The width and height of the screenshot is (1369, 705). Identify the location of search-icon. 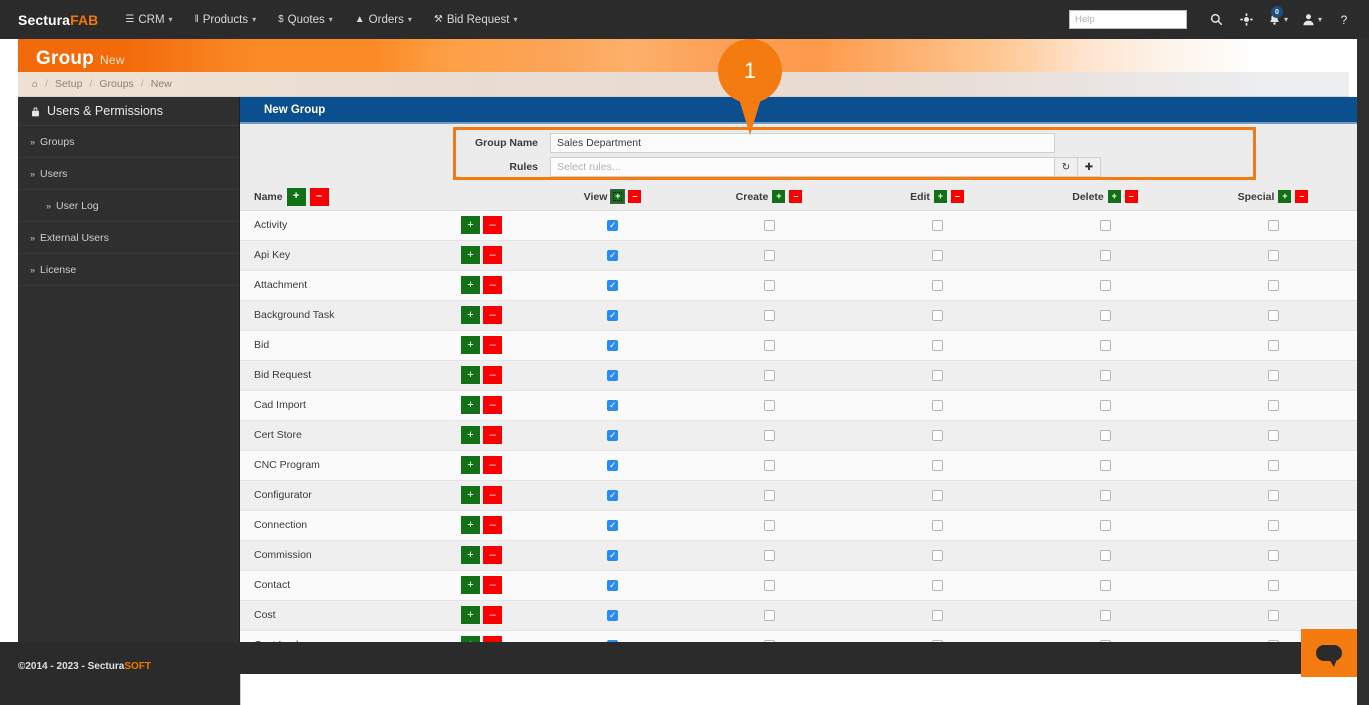
(1216, 19).